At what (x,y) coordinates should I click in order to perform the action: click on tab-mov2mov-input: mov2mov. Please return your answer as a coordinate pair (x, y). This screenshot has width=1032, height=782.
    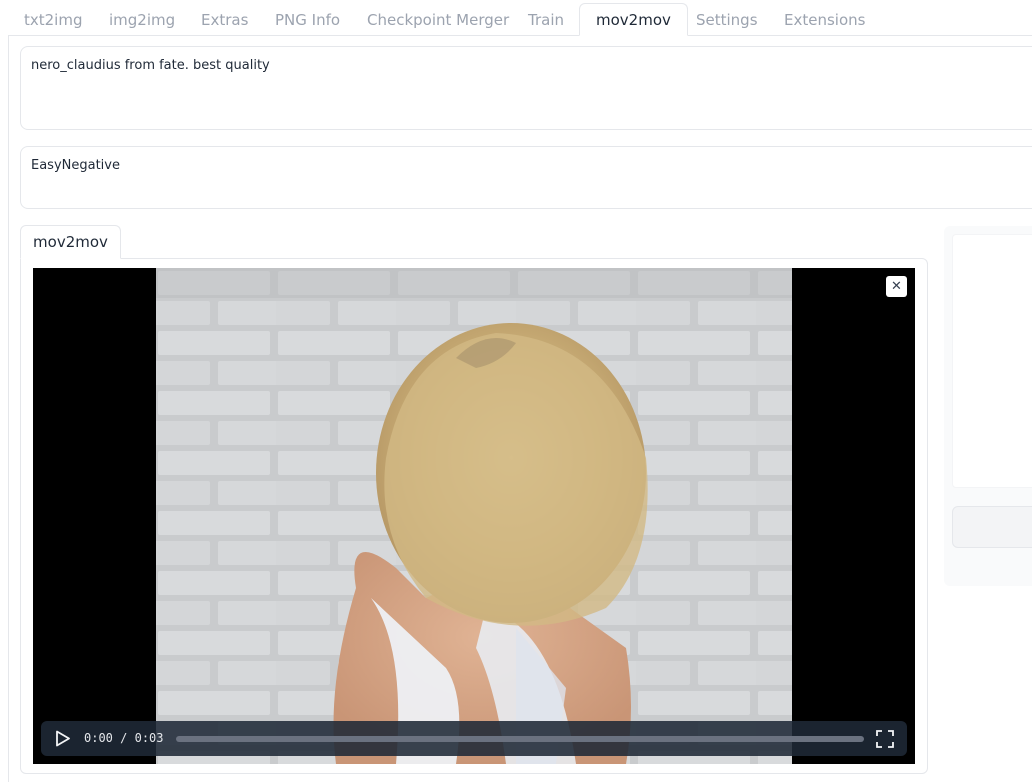
    Looking at the image, I should click on (70, 242).